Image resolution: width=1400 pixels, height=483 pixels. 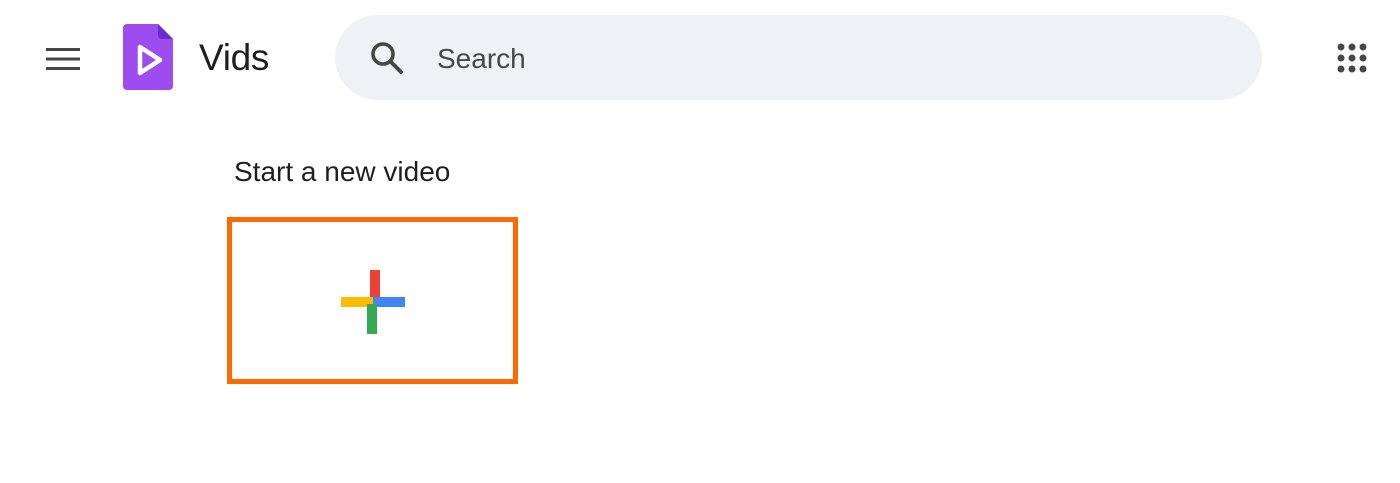 What do you see at coordinates (1352, 58) in the screenshot?
I see `google-apps-grid-icon` at bounding box center [1352, 58].